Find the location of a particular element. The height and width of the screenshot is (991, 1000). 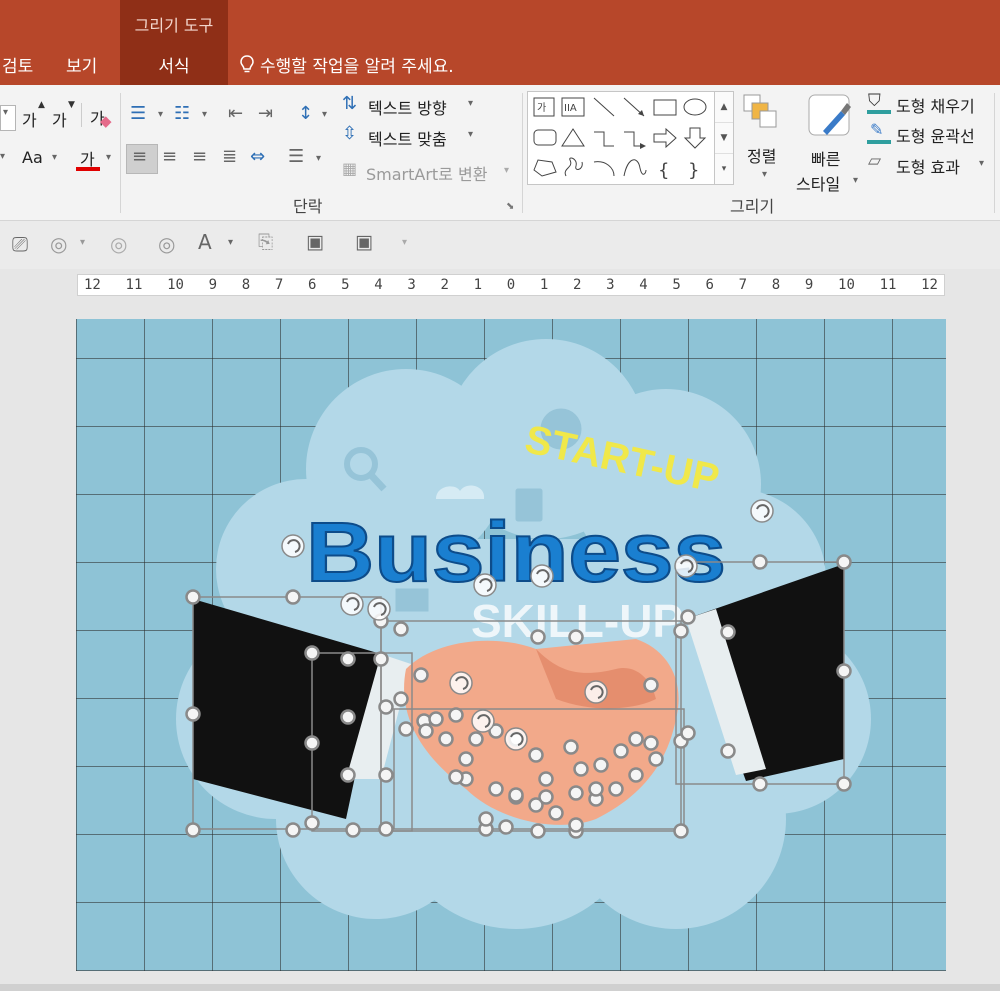

increase-indent-icon: ⇥ is located at coordinates (265, 113).